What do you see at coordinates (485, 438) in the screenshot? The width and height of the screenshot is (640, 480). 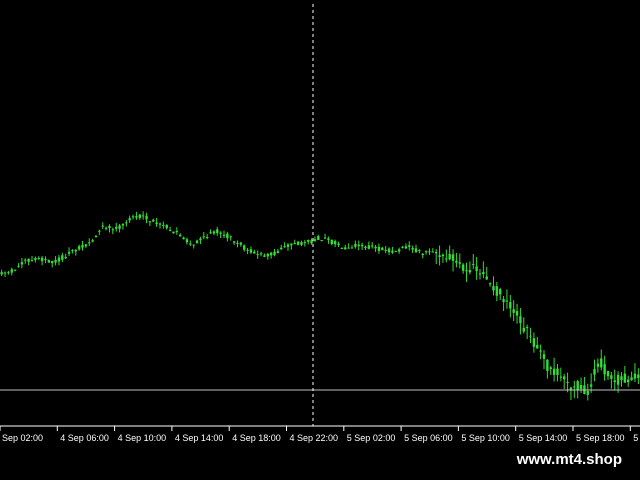 I see `time-tick-label: 5 Sep 10:00` at bounding box center [485, 438].